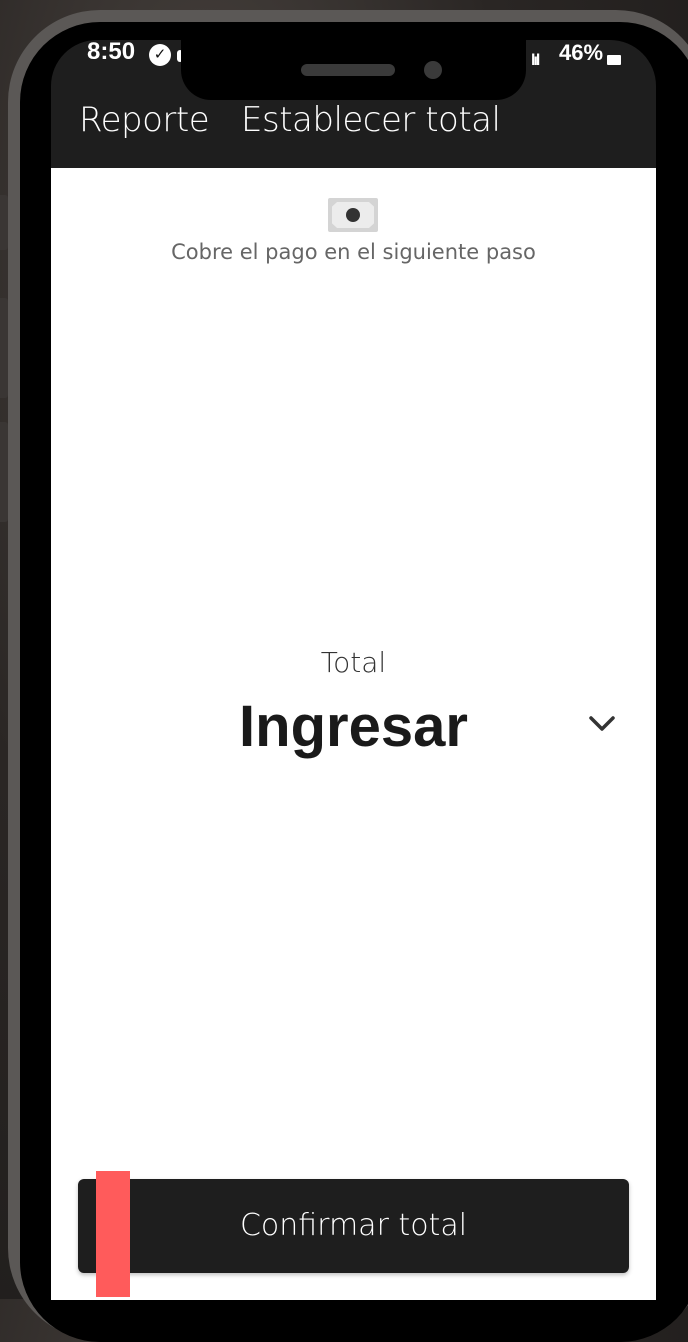  Describe the element at coordinates (144, 120) in the screenshot. I see `tab-report: Reporte` at that location.